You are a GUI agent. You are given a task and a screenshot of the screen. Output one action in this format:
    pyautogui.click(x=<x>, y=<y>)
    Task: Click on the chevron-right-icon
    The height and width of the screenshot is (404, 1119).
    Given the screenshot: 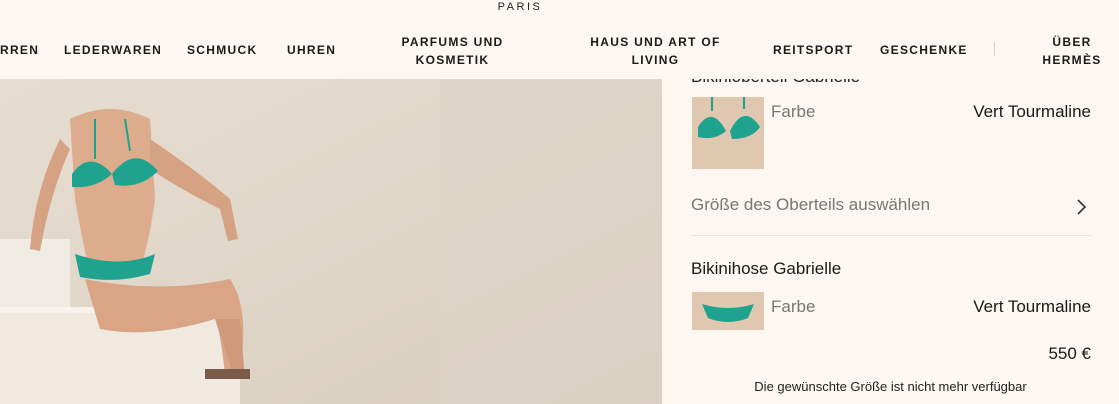 What is the action you would take?
    pyautogui.click(x=1082, y=207)
    